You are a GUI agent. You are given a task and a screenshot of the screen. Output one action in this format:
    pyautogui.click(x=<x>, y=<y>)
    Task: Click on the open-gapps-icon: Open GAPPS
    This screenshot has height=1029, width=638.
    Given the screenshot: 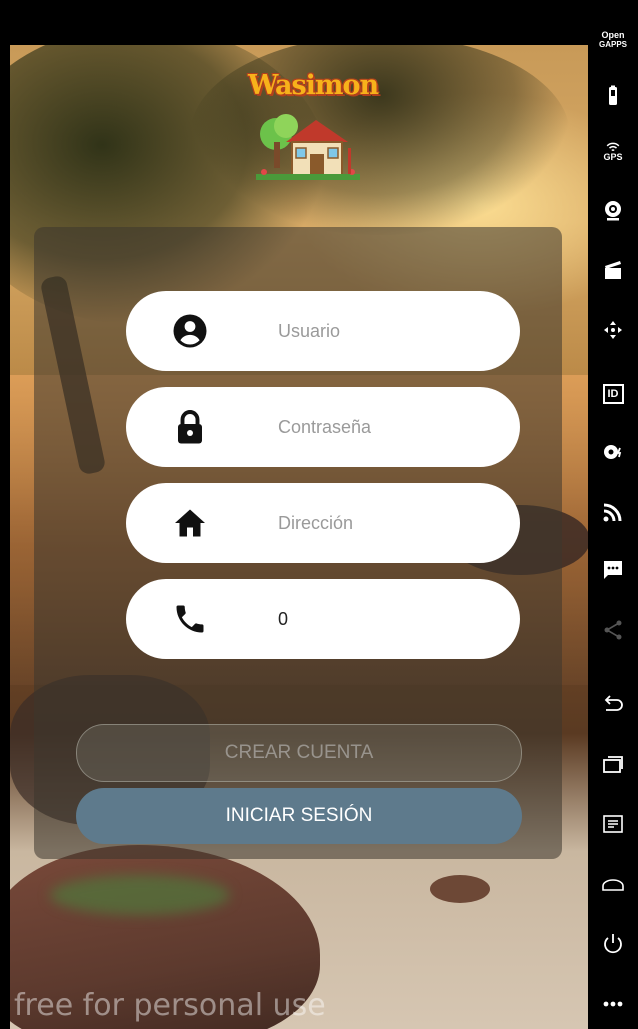 What is the action you would take?
    pyautogui.click(x=613, y=40)
    